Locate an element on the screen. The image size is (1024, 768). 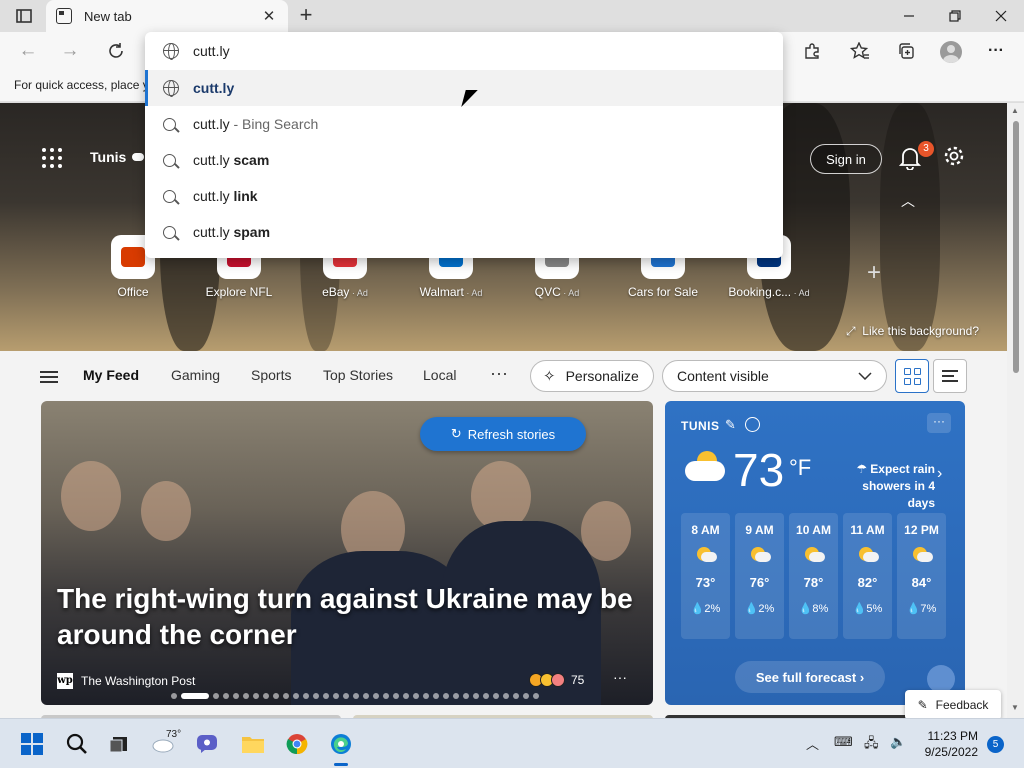
weather-city: Tunis is located at coordinates (108, 157).